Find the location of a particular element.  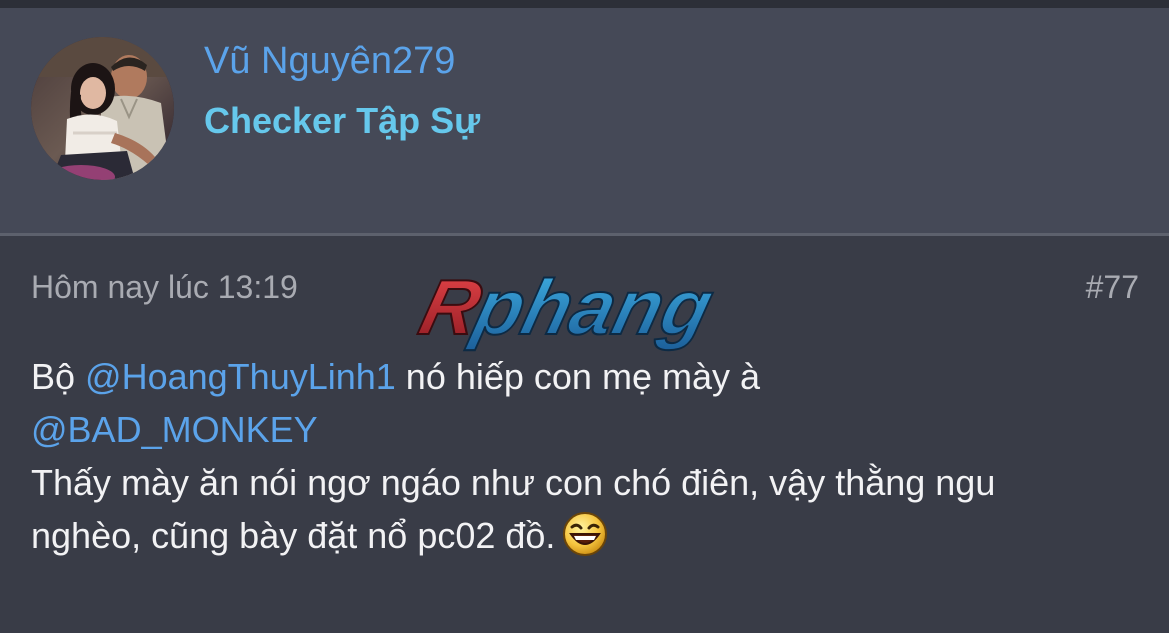

post-line-4: nghèo, cũng bày đặt nổ pc02 đồ. is located at coordinates (591, 535).